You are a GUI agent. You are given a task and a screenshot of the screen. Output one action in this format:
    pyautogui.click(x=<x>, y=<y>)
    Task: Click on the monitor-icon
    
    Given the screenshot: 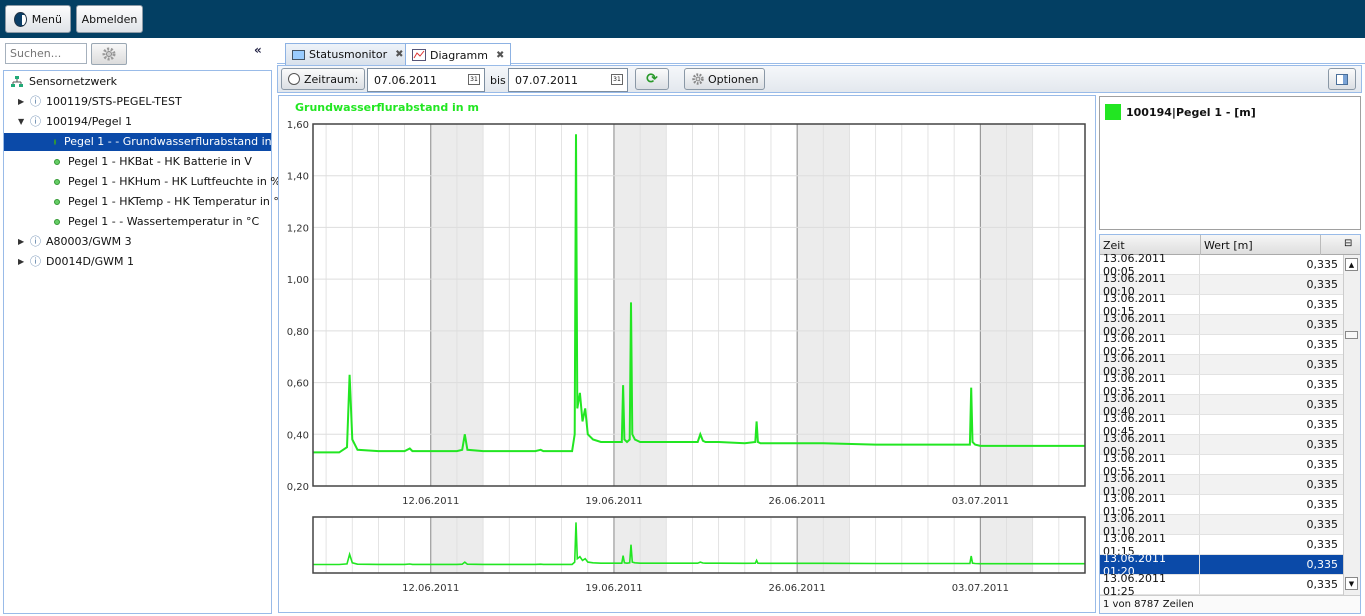 What is the action you would take?
    pyautogui.click(x=298, y=54)
    